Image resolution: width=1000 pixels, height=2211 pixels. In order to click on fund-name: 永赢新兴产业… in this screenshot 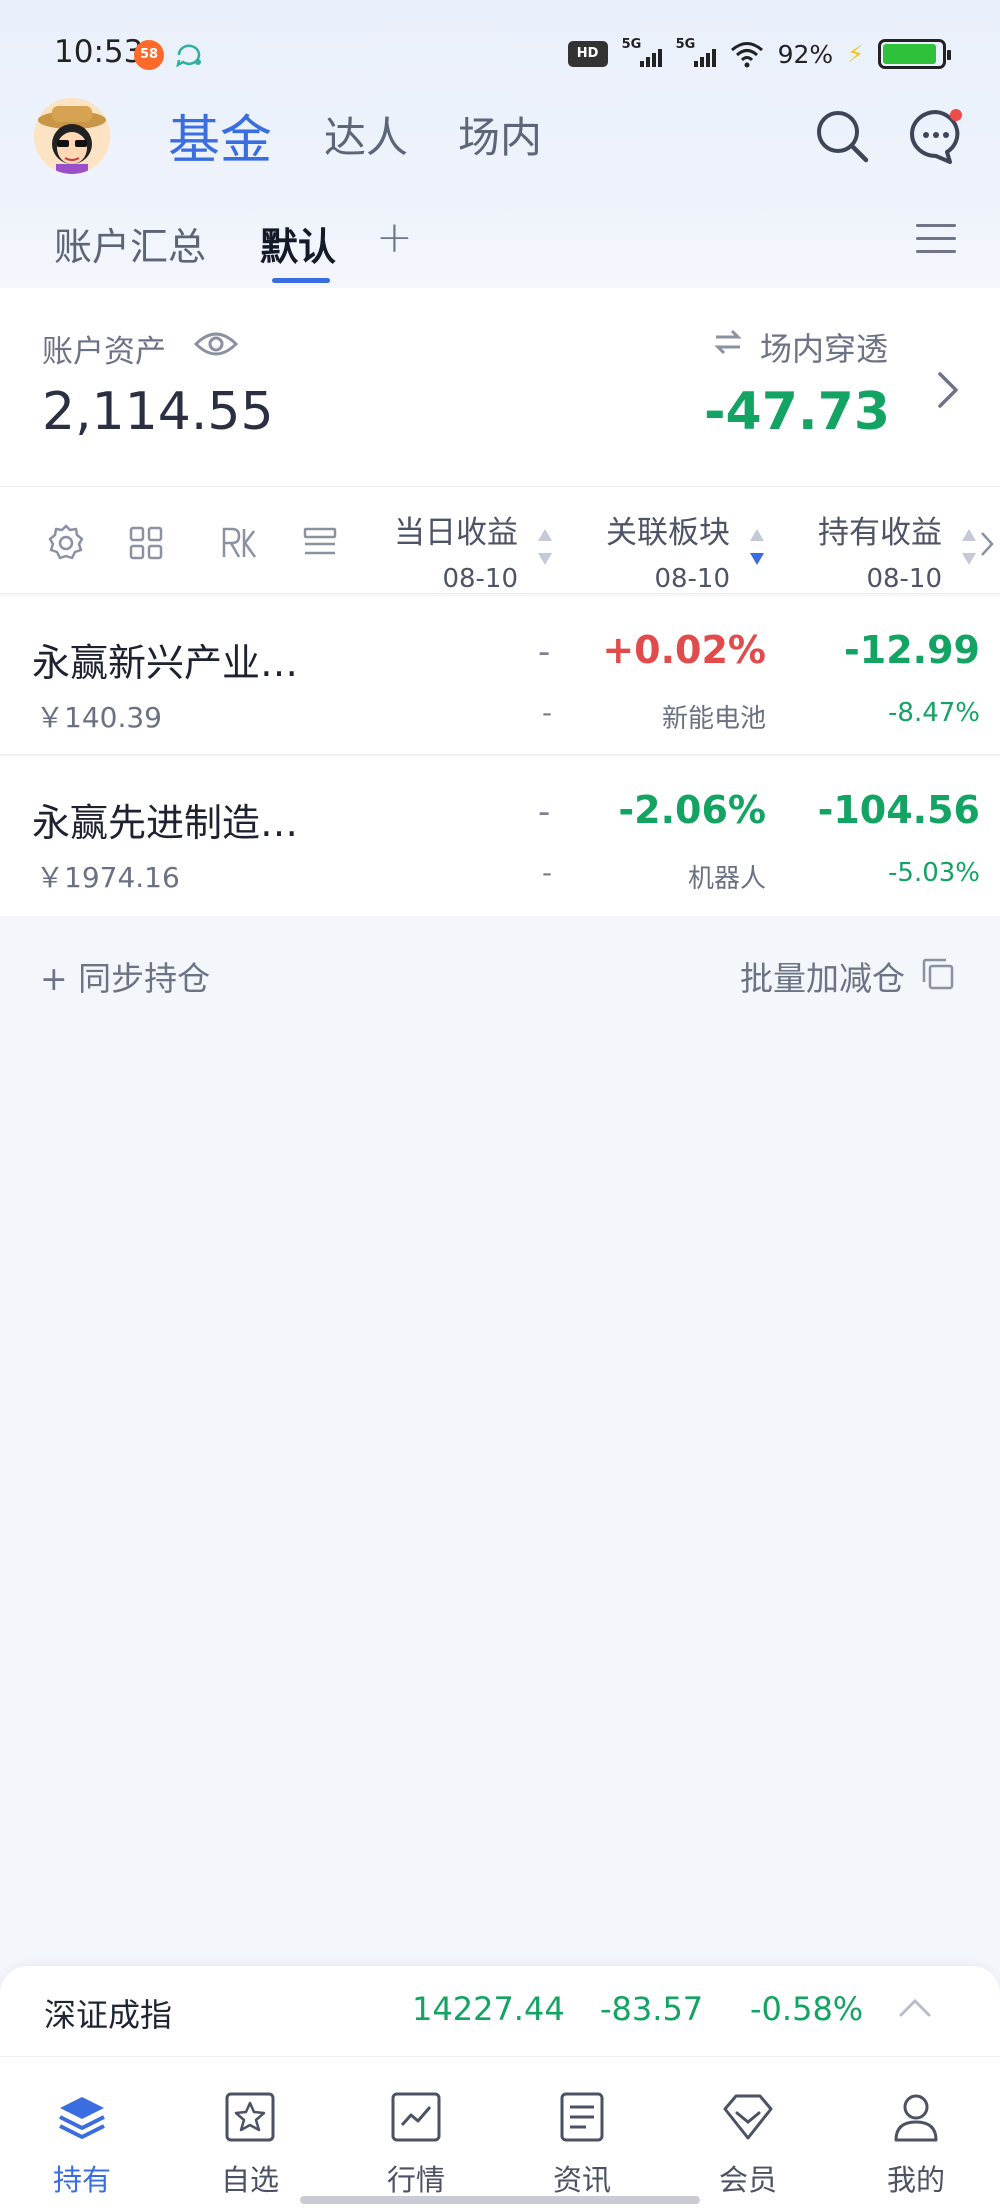, I will do `click(165, 663)`.